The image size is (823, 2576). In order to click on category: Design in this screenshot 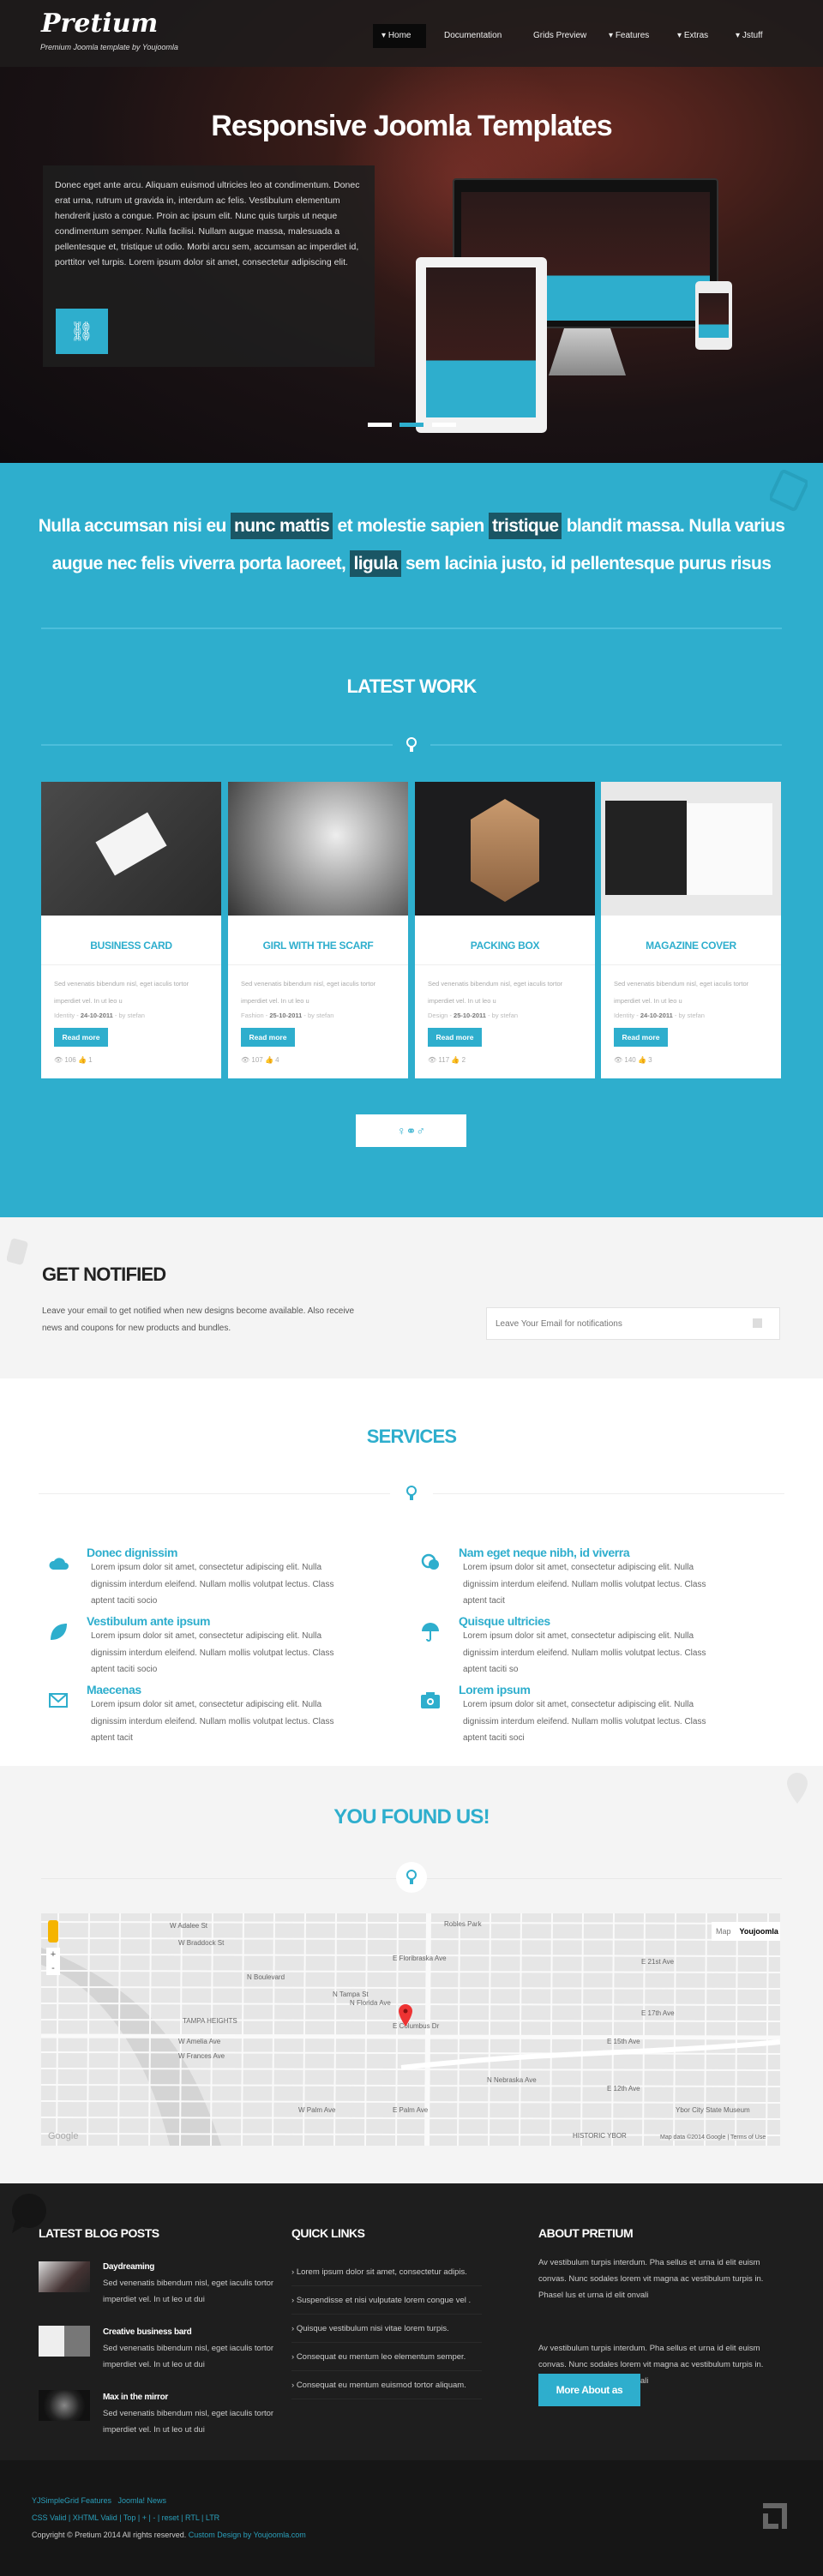, I will do `click(438, 1015)`.